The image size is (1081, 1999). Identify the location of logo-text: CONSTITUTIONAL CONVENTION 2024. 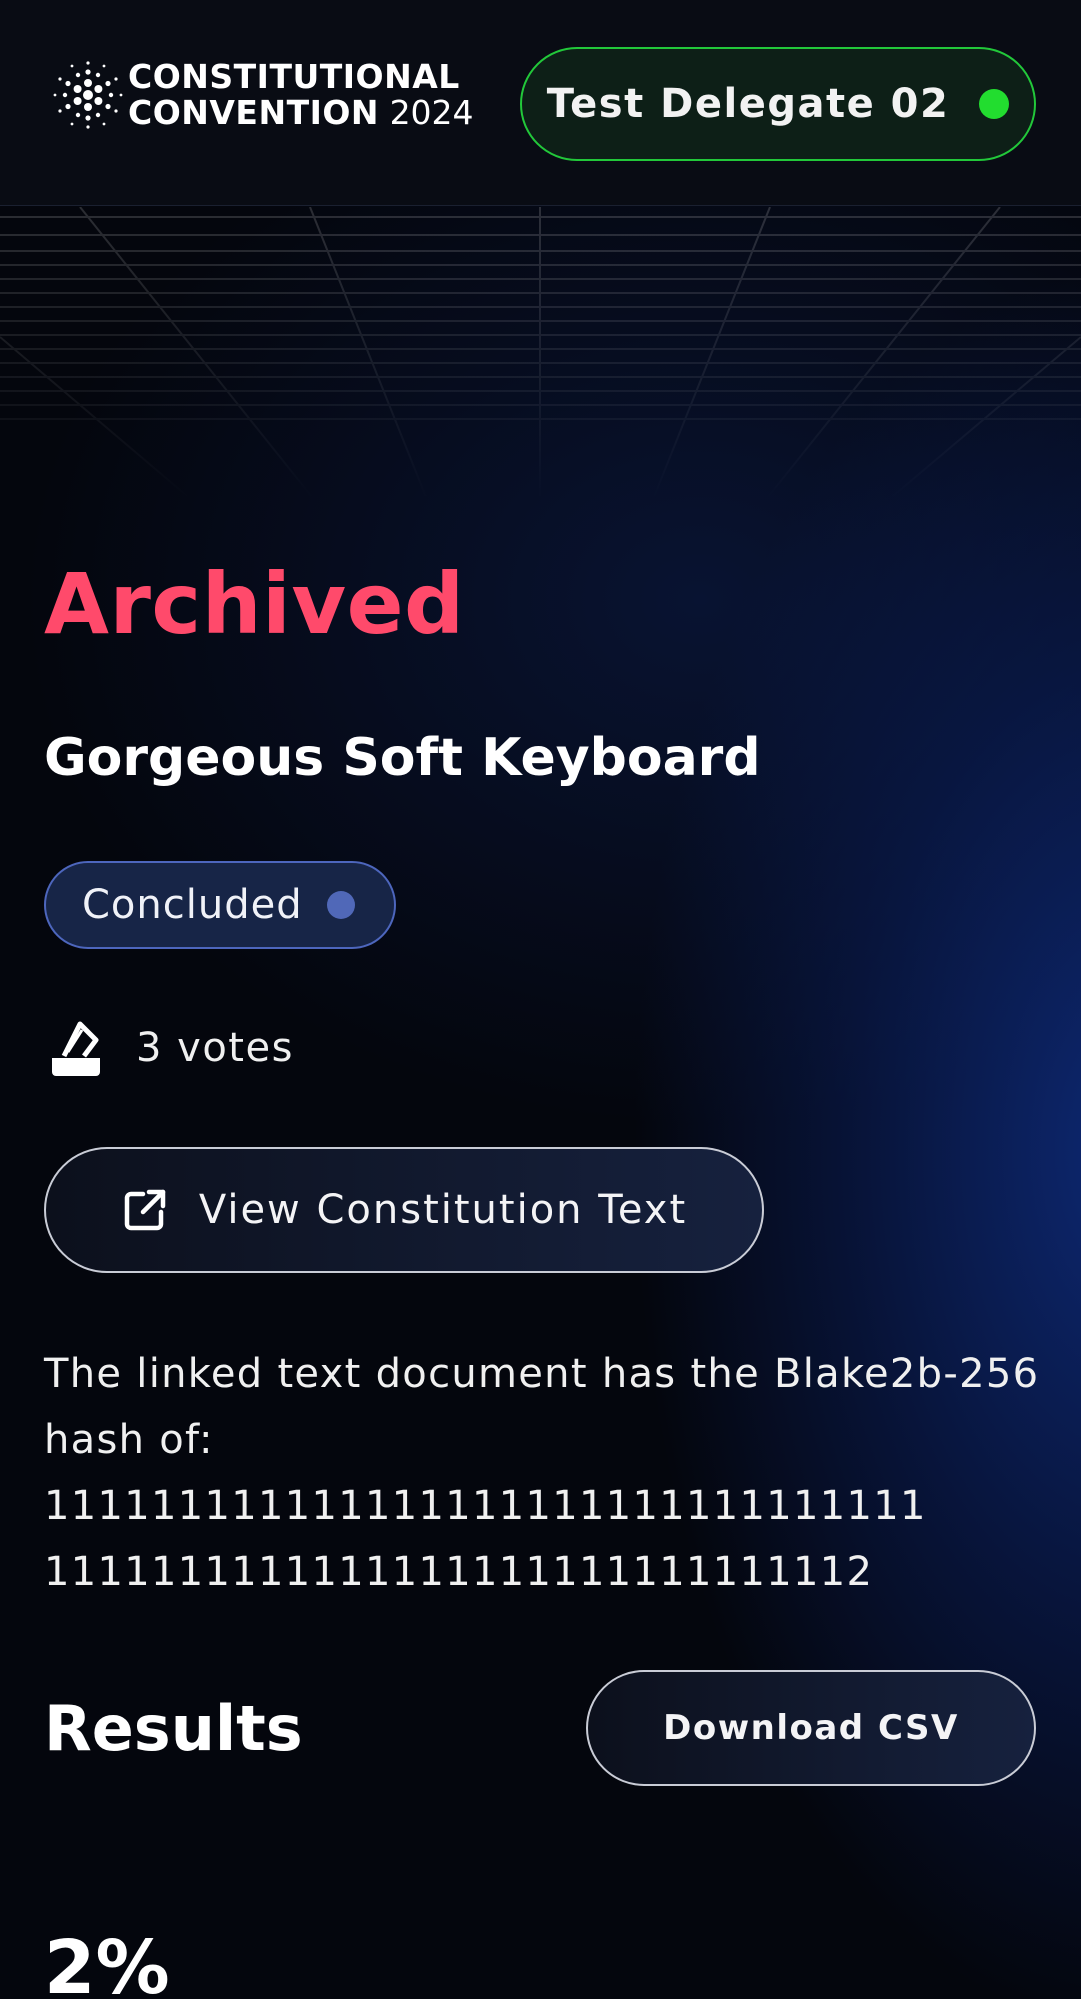
(301, 95).